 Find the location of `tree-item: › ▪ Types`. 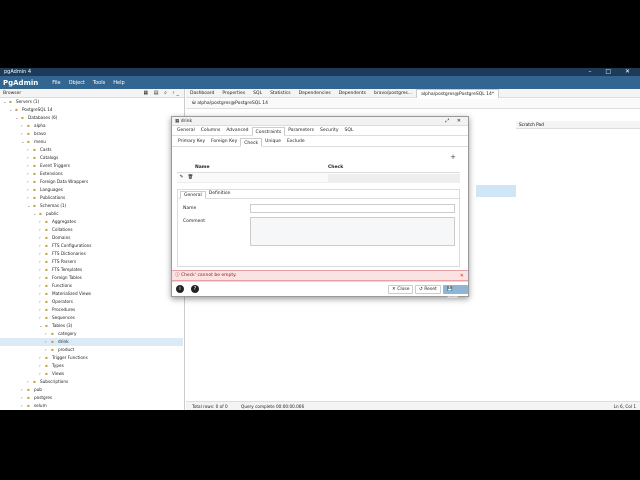

tree-item: › ▪ Types is located at coordinates (91, 366).